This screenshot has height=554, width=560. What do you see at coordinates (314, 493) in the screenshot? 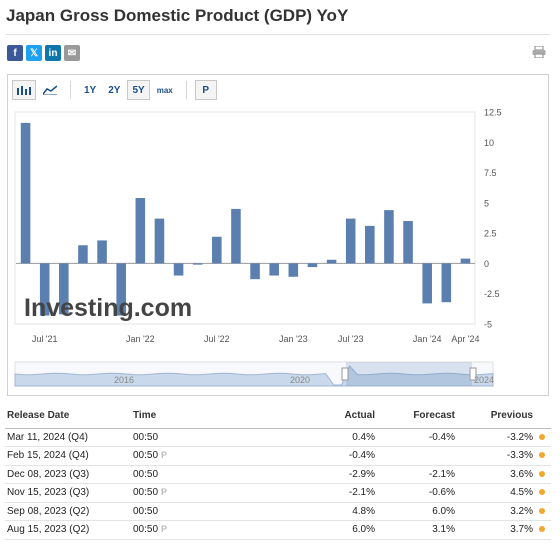
I see `actual-cell: -2.1%` at bounding box center [314, 493].